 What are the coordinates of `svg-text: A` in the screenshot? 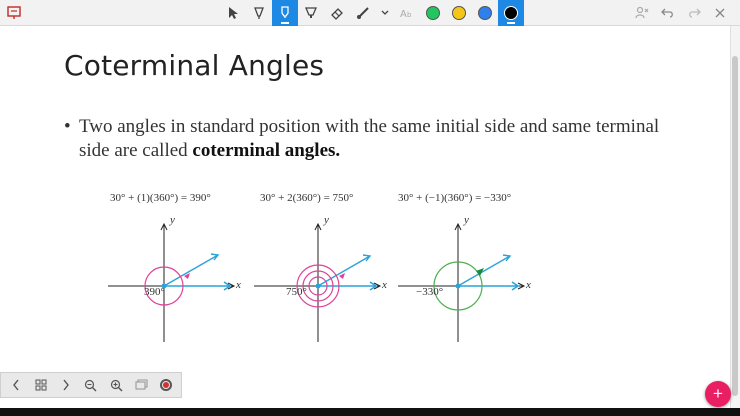 It's located at (403, 14).